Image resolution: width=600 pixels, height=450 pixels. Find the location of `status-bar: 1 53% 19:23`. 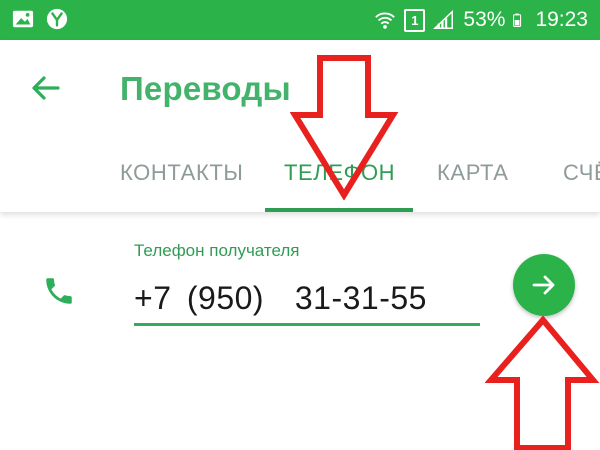

status-bar: 1 53% 19:23 is located at coordinates (300, 20).